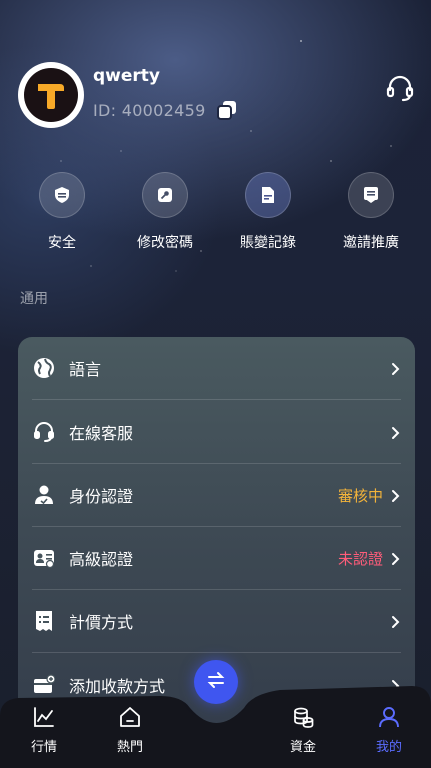 Image resolution: width=431 pixels, height=768 pixels. Describe the element at coordinates (126, 76) in the screenshot. I see `username: qwerty` at that location.